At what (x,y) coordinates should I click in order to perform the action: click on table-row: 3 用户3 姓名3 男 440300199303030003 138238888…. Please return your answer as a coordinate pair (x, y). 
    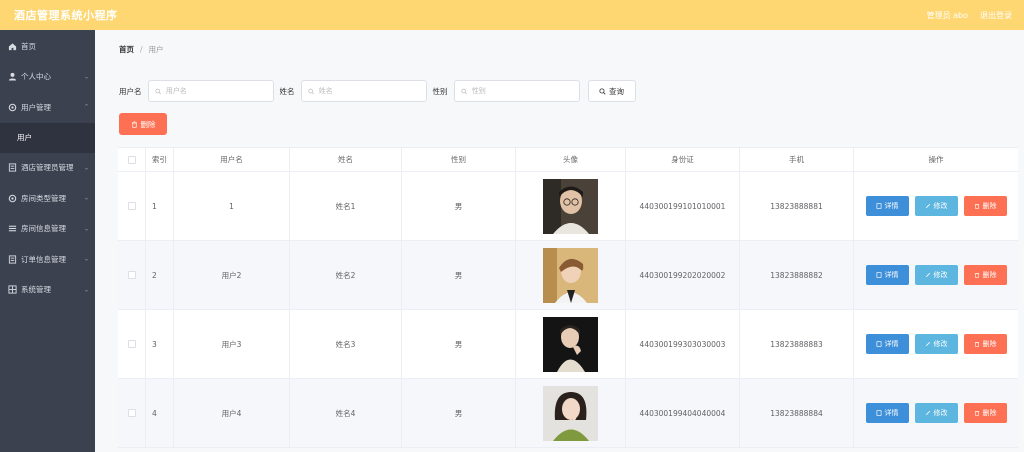
    Looking at the image, I should click on (568, 344).